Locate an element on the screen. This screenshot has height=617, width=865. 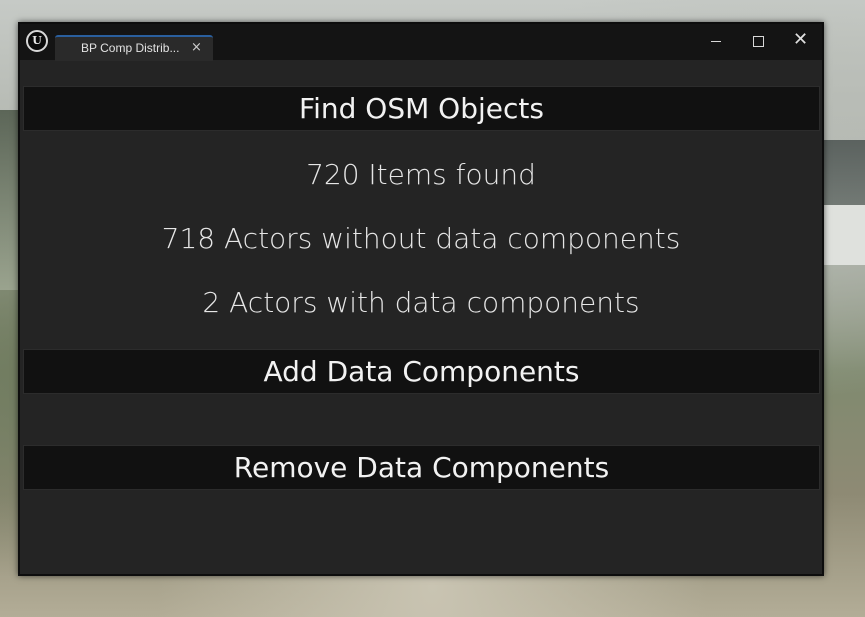
add-data-components-button: Add Data Components is located at coordinates (421, 371).